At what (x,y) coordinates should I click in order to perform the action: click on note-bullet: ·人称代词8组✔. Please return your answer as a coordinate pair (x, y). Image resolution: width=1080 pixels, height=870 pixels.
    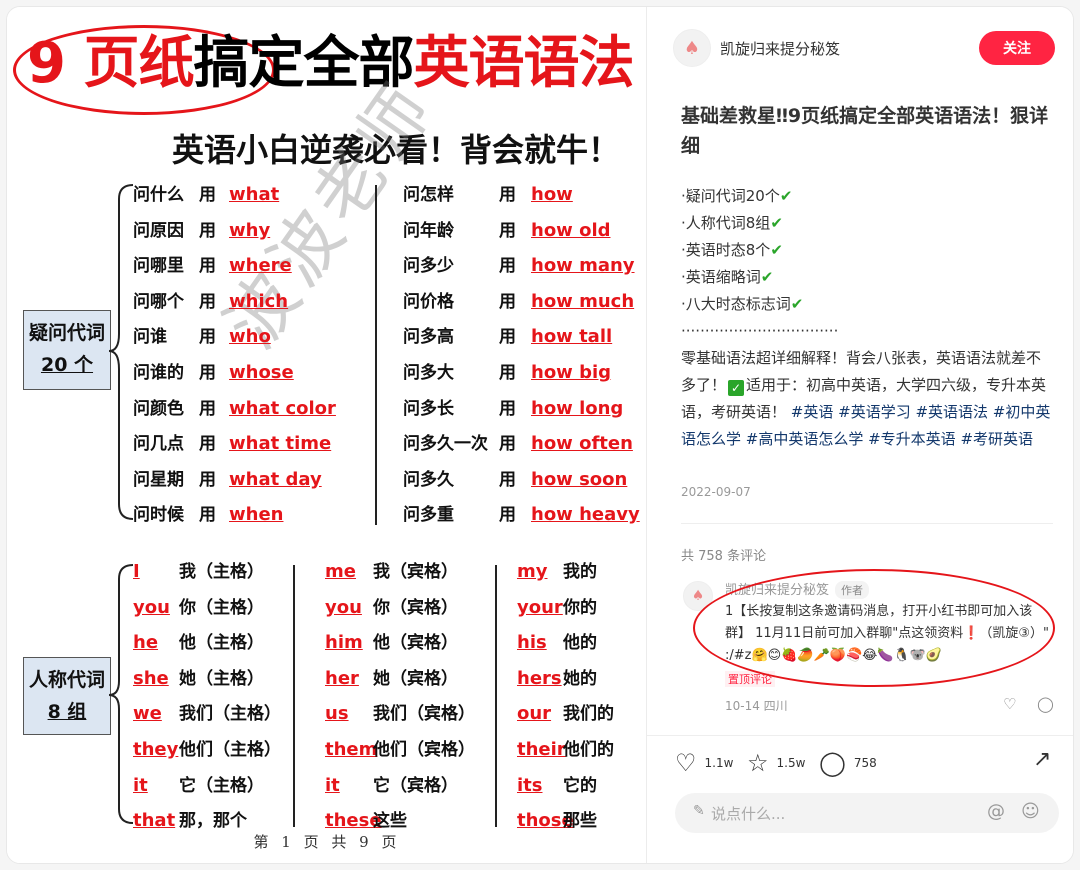
    Looking at the image, I should click on (867, 223).